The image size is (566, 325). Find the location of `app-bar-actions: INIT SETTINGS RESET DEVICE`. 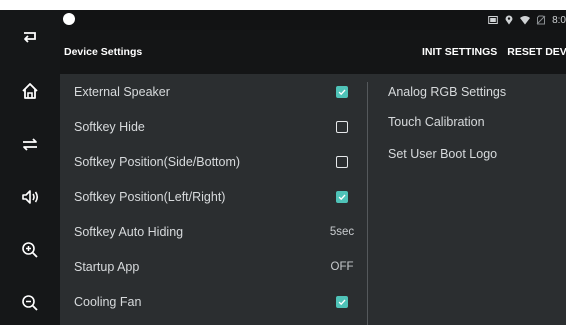

app-bar-actions: INIT SETTINGS RESET DEVICE is located at coordinates (494, 52).